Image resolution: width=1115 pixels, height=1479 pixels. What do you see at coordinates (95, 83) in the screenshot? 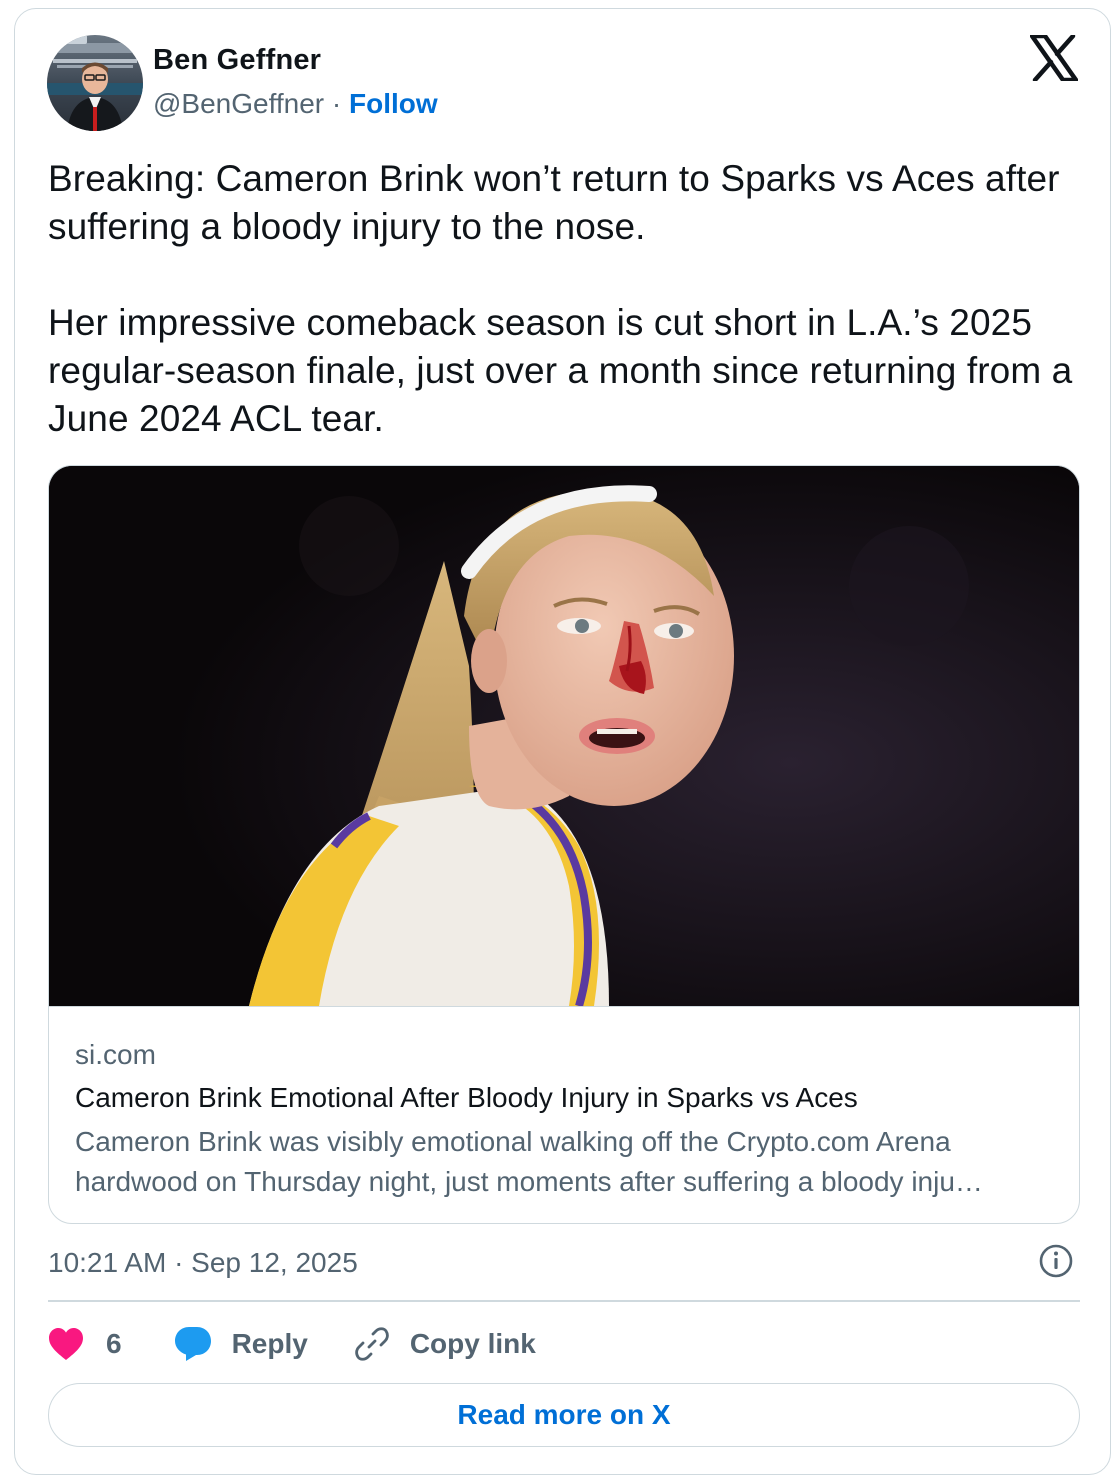
I see `author-avatar` at bounding box center [95, 83].